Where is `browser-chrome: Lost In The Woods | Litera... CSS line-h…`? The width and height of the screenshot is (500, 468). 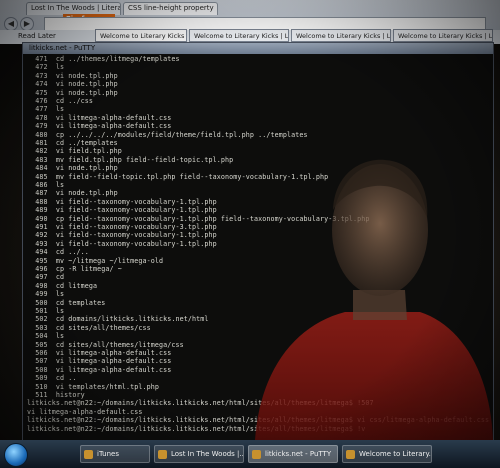 browser-chrome: Lost In The Woods | Litera... CSS line-h… is located at coordinates (250, 22).